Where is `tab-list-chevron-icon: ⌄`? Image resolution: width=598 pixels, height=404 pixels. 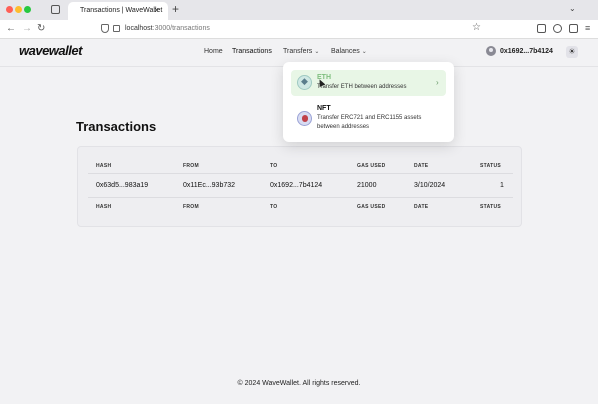
tab-list-chevron-icon: ⌄ is located at coordinates (572, 8).